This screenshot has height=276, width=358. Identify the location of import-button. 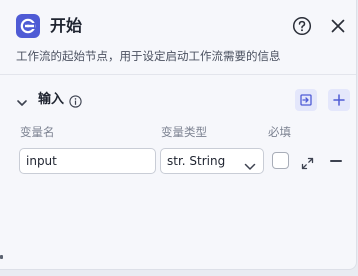
(306, 100).